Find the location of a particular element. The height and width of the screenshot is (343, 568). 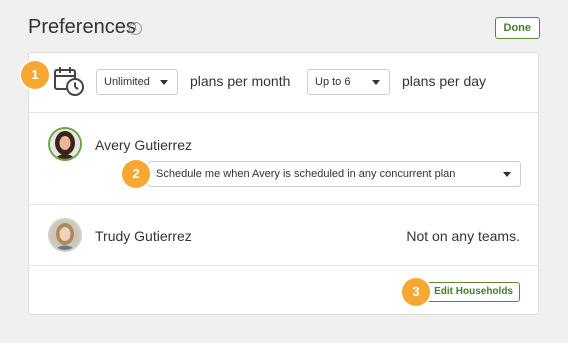

step-badge-2: 2 is located at coordinates (136, 174).